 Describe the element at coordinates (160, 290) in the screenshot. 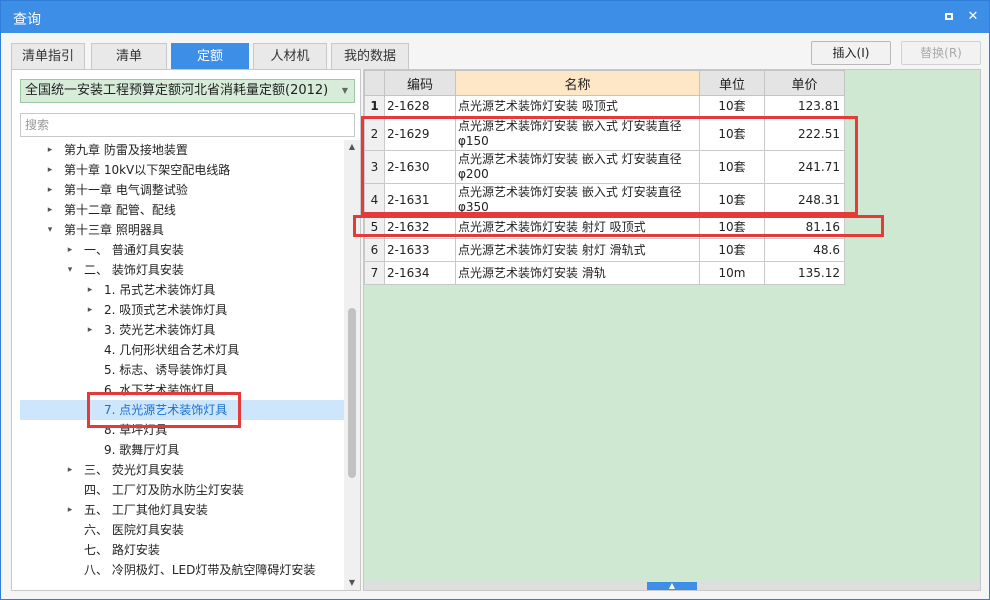

I see `tree-item-label: 1. 吊式艺术装饰灯具` at that location.